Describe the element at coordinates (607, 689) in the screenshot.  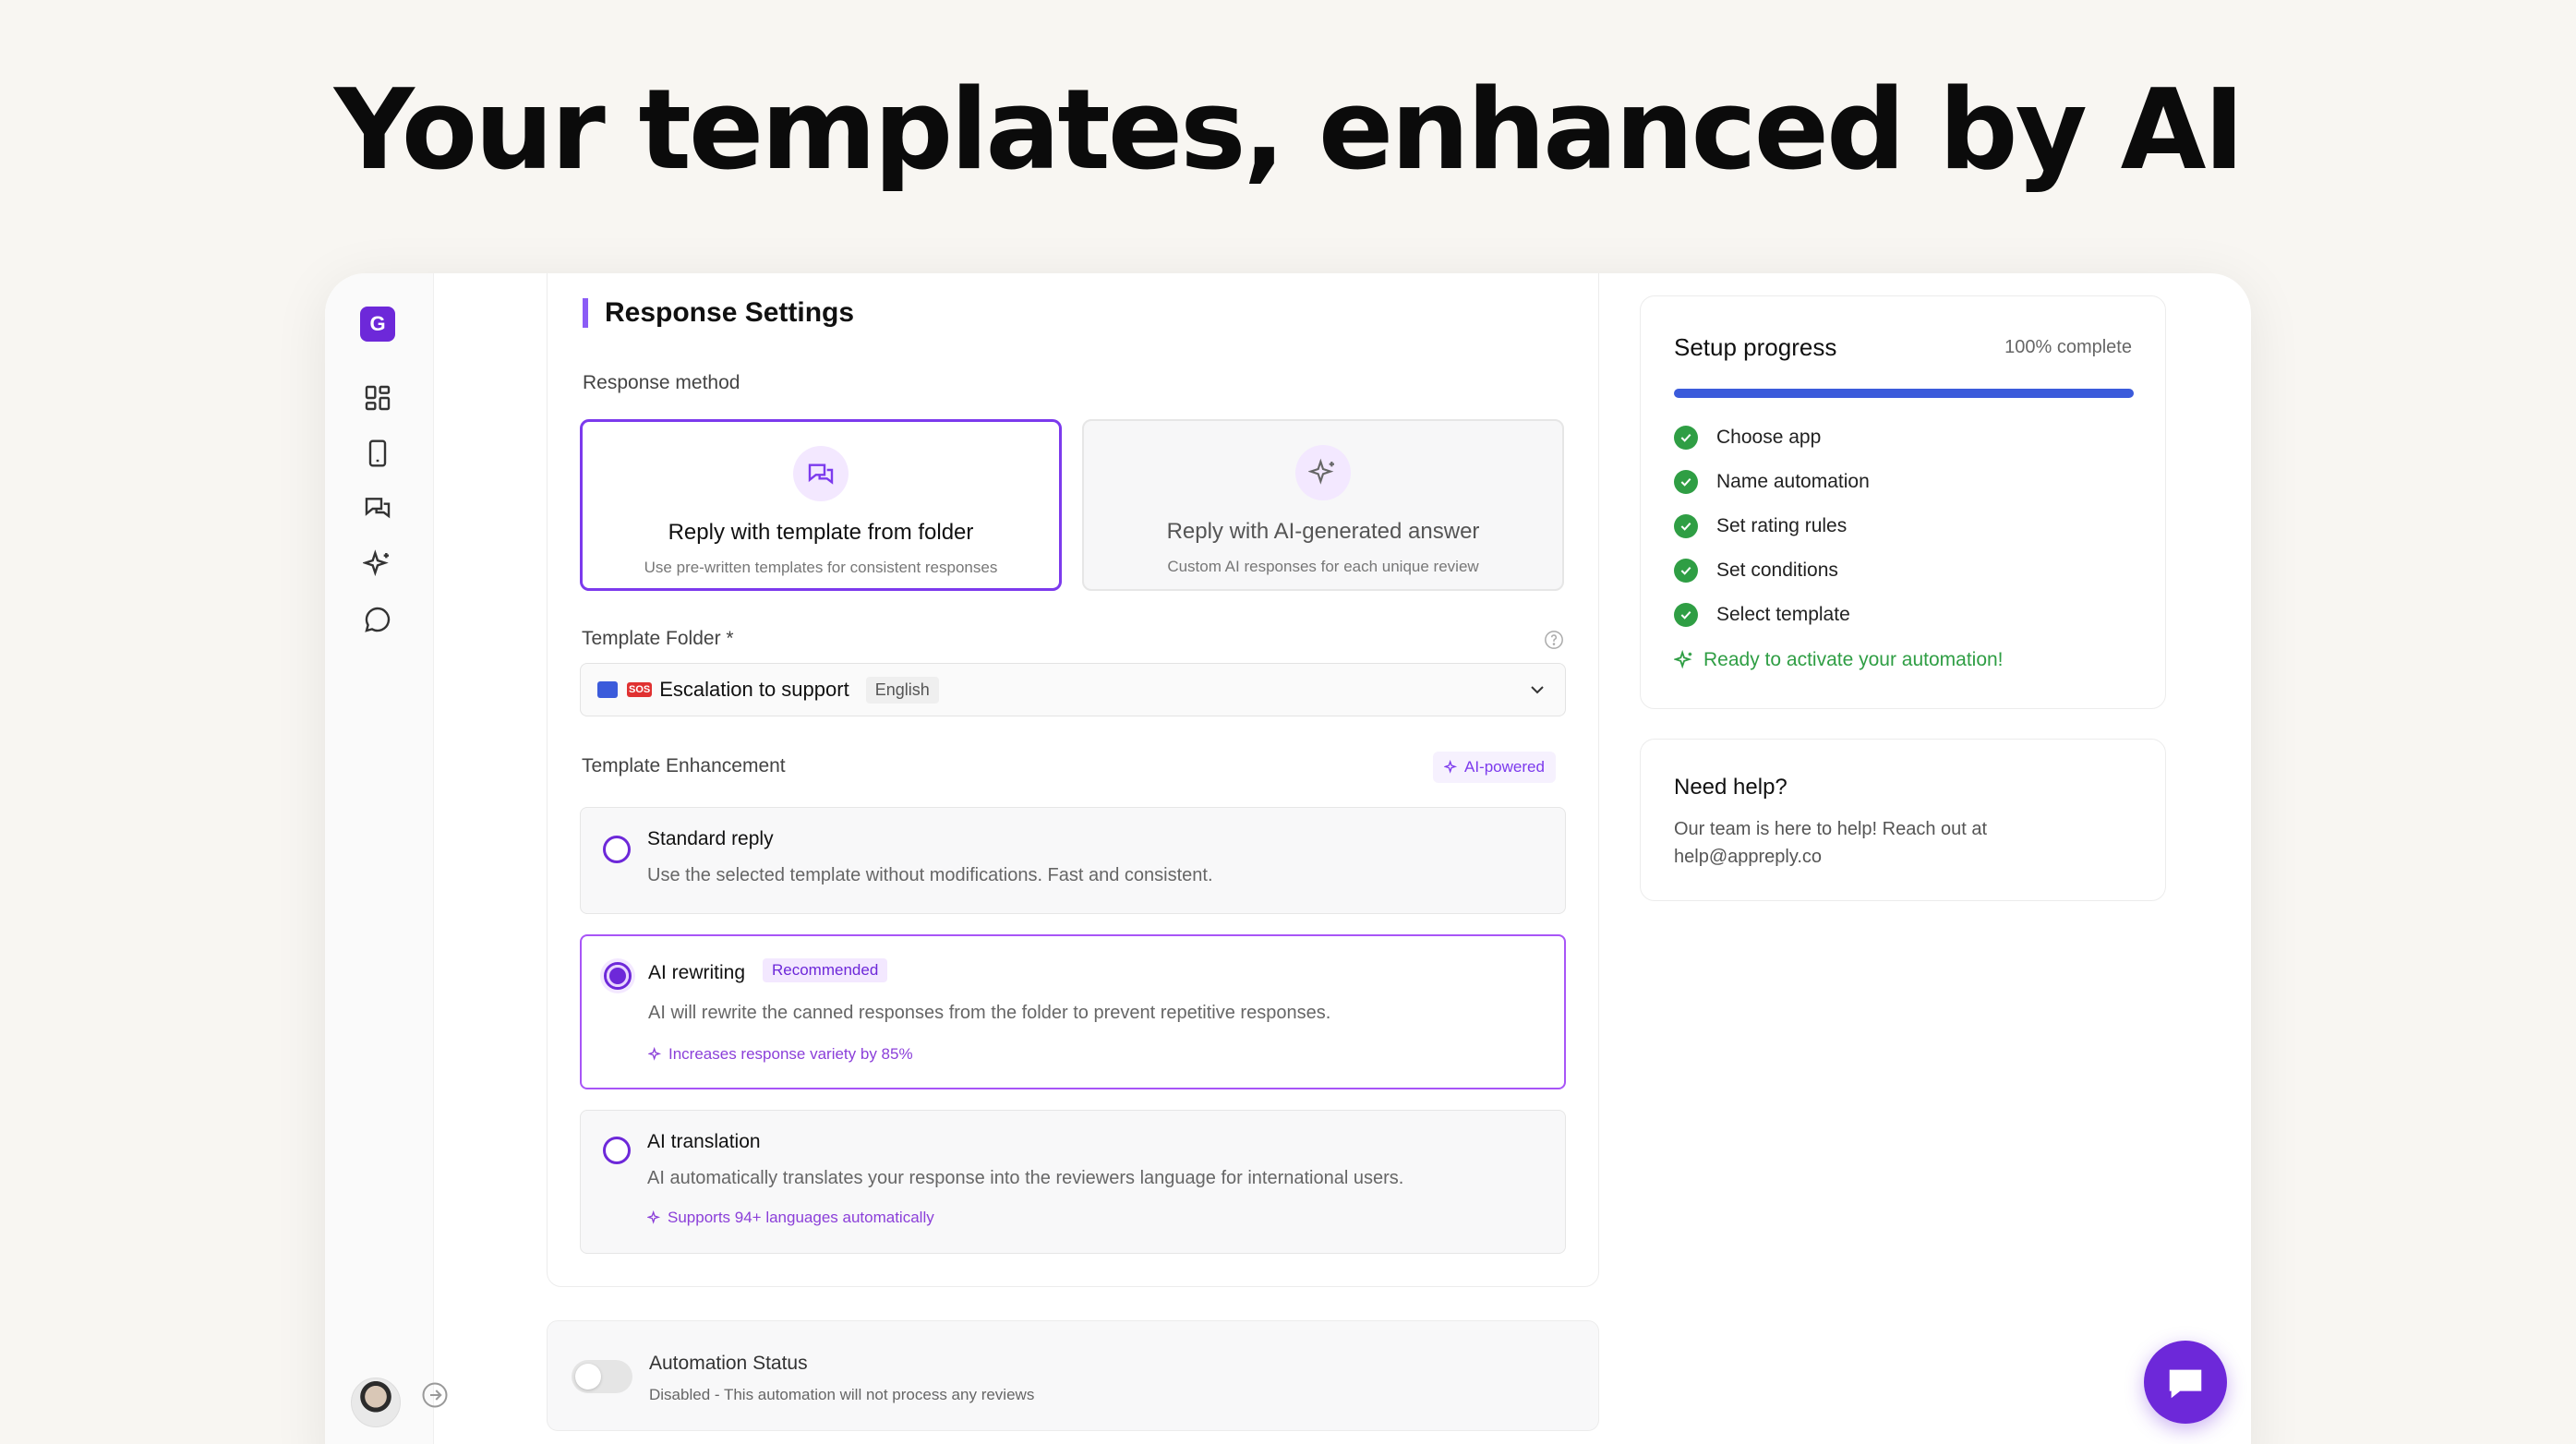
I see `folder-icon` at that location.